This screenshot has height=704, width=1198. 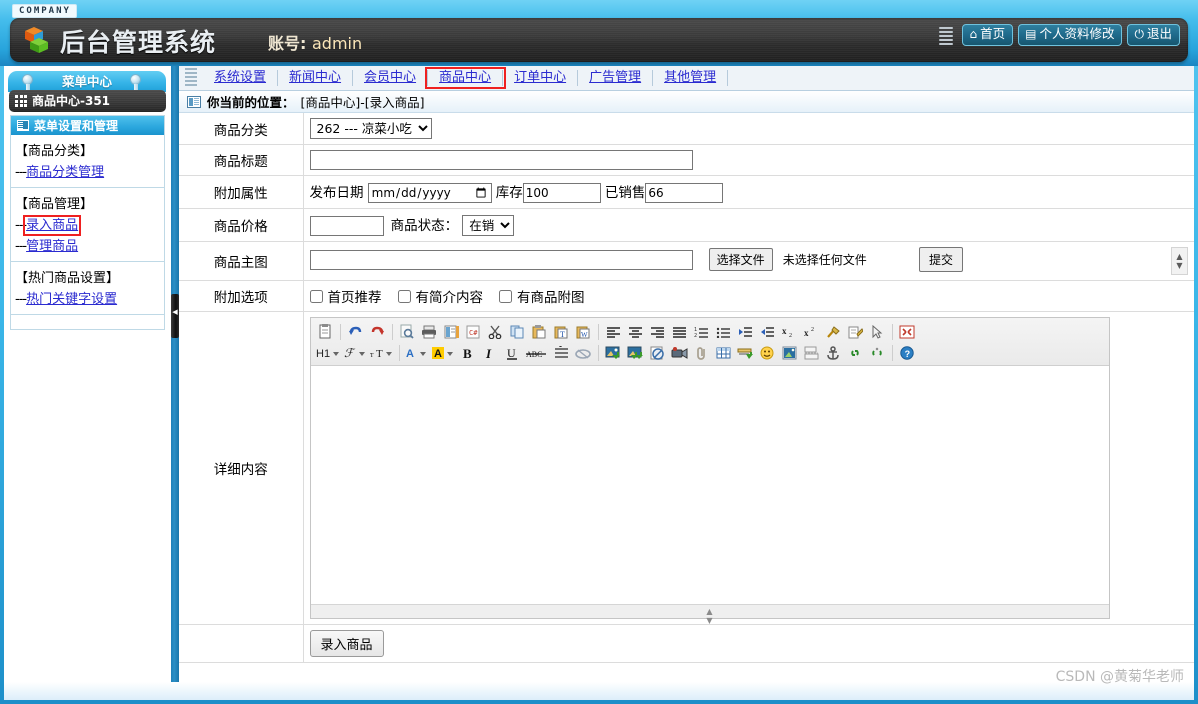 What do you see at coordinates (71, 299) in the screenshot?
I see `sidebar-link-hot-keywords: 热门关键字设置` at bounding box center [71, 299].